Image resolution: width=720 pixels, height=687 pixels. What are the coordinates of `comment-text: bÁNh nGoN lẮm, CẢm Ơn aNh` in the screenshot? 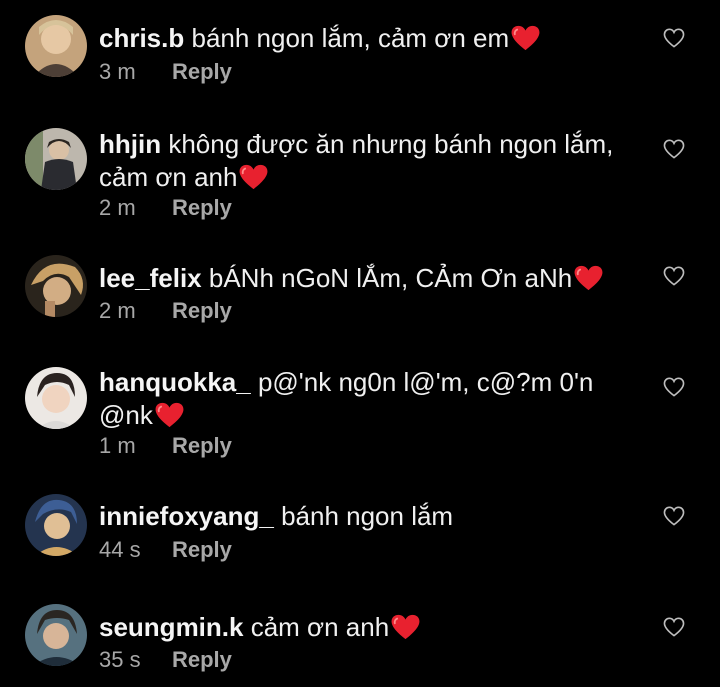 It's located at (390, 278).